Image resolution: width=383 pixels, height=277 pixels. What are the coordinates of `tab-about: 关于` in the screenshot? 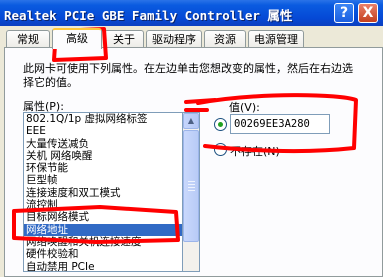 It's located at (124, 39).